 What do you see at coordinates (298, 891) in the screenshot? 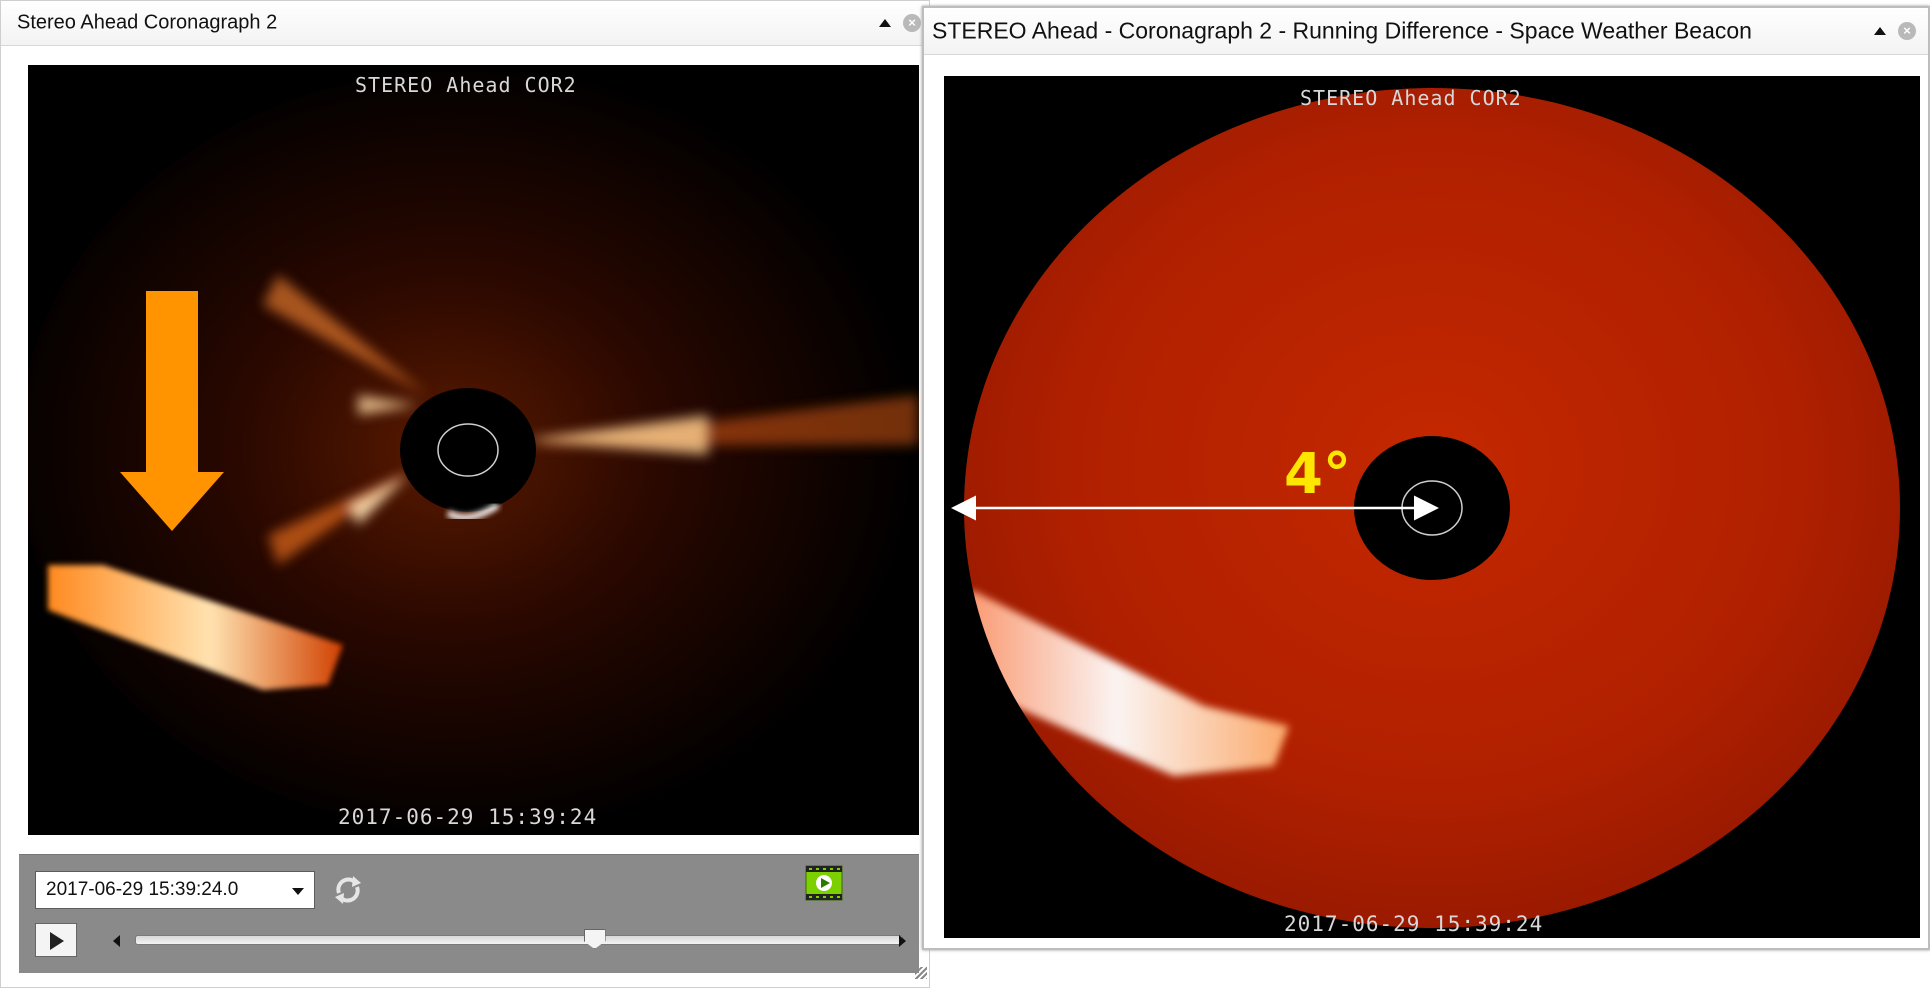
I see `chevron-down-icon` at bounding box center [298, 891].